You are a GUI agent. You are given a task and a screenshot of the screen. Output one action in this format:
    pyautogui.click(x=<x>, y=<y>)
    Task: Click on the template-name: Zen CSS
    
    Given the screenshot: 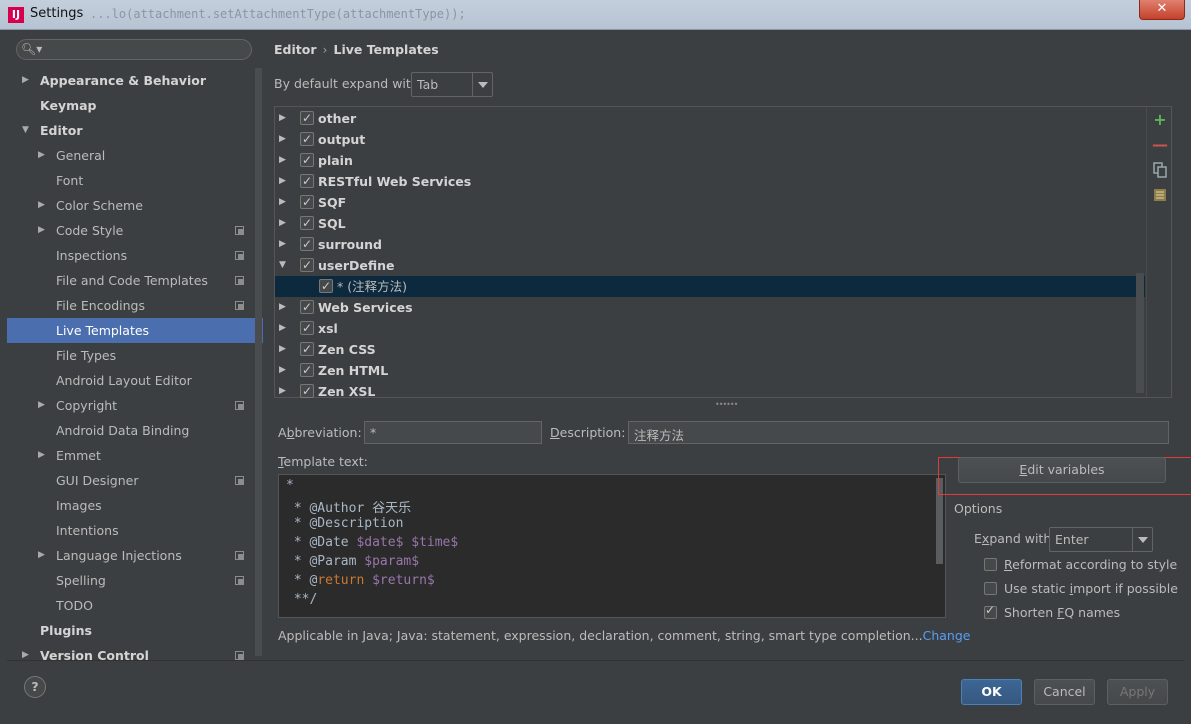 What is the action you would take?
    pyautogui.click(x=347, y=349)
    